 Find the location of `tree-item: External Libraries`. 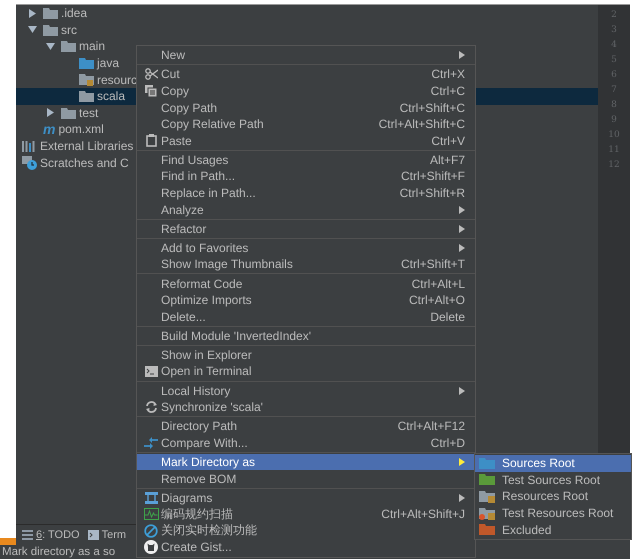

tree-item: External Libraries is located at coordinates (87, 146).